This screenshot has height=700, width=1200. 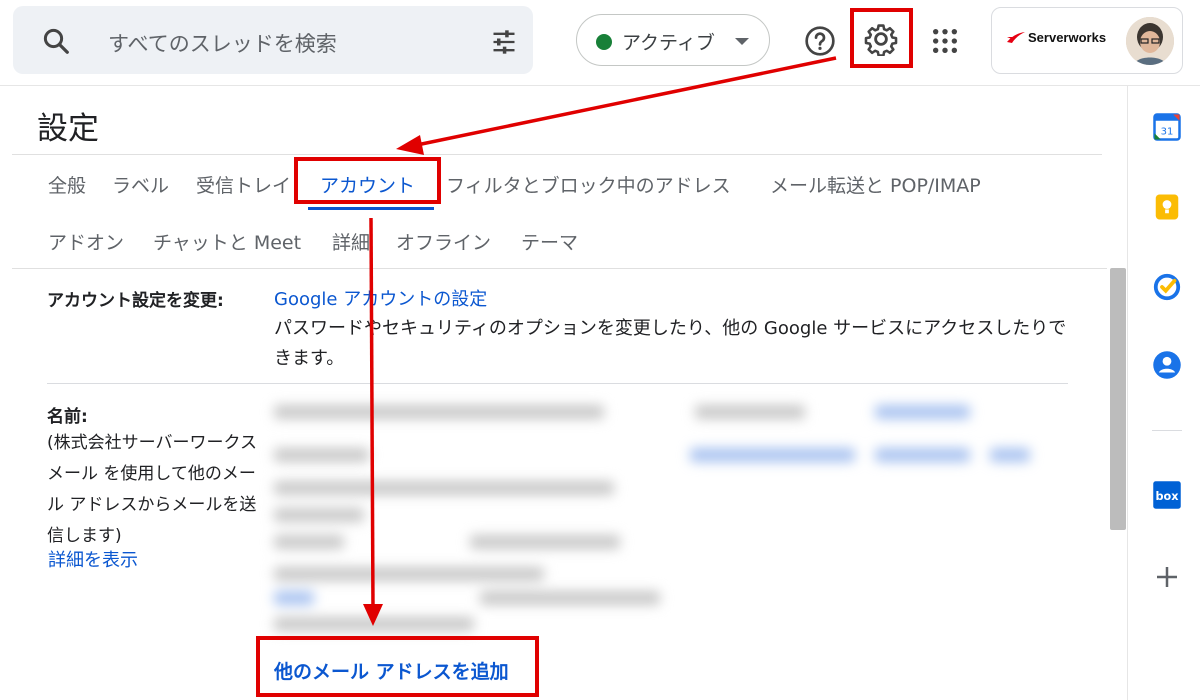 I want to click on top-bar: すべてのスレッドを検索 アクティブ Serverworks, so click(x=600, y=43).